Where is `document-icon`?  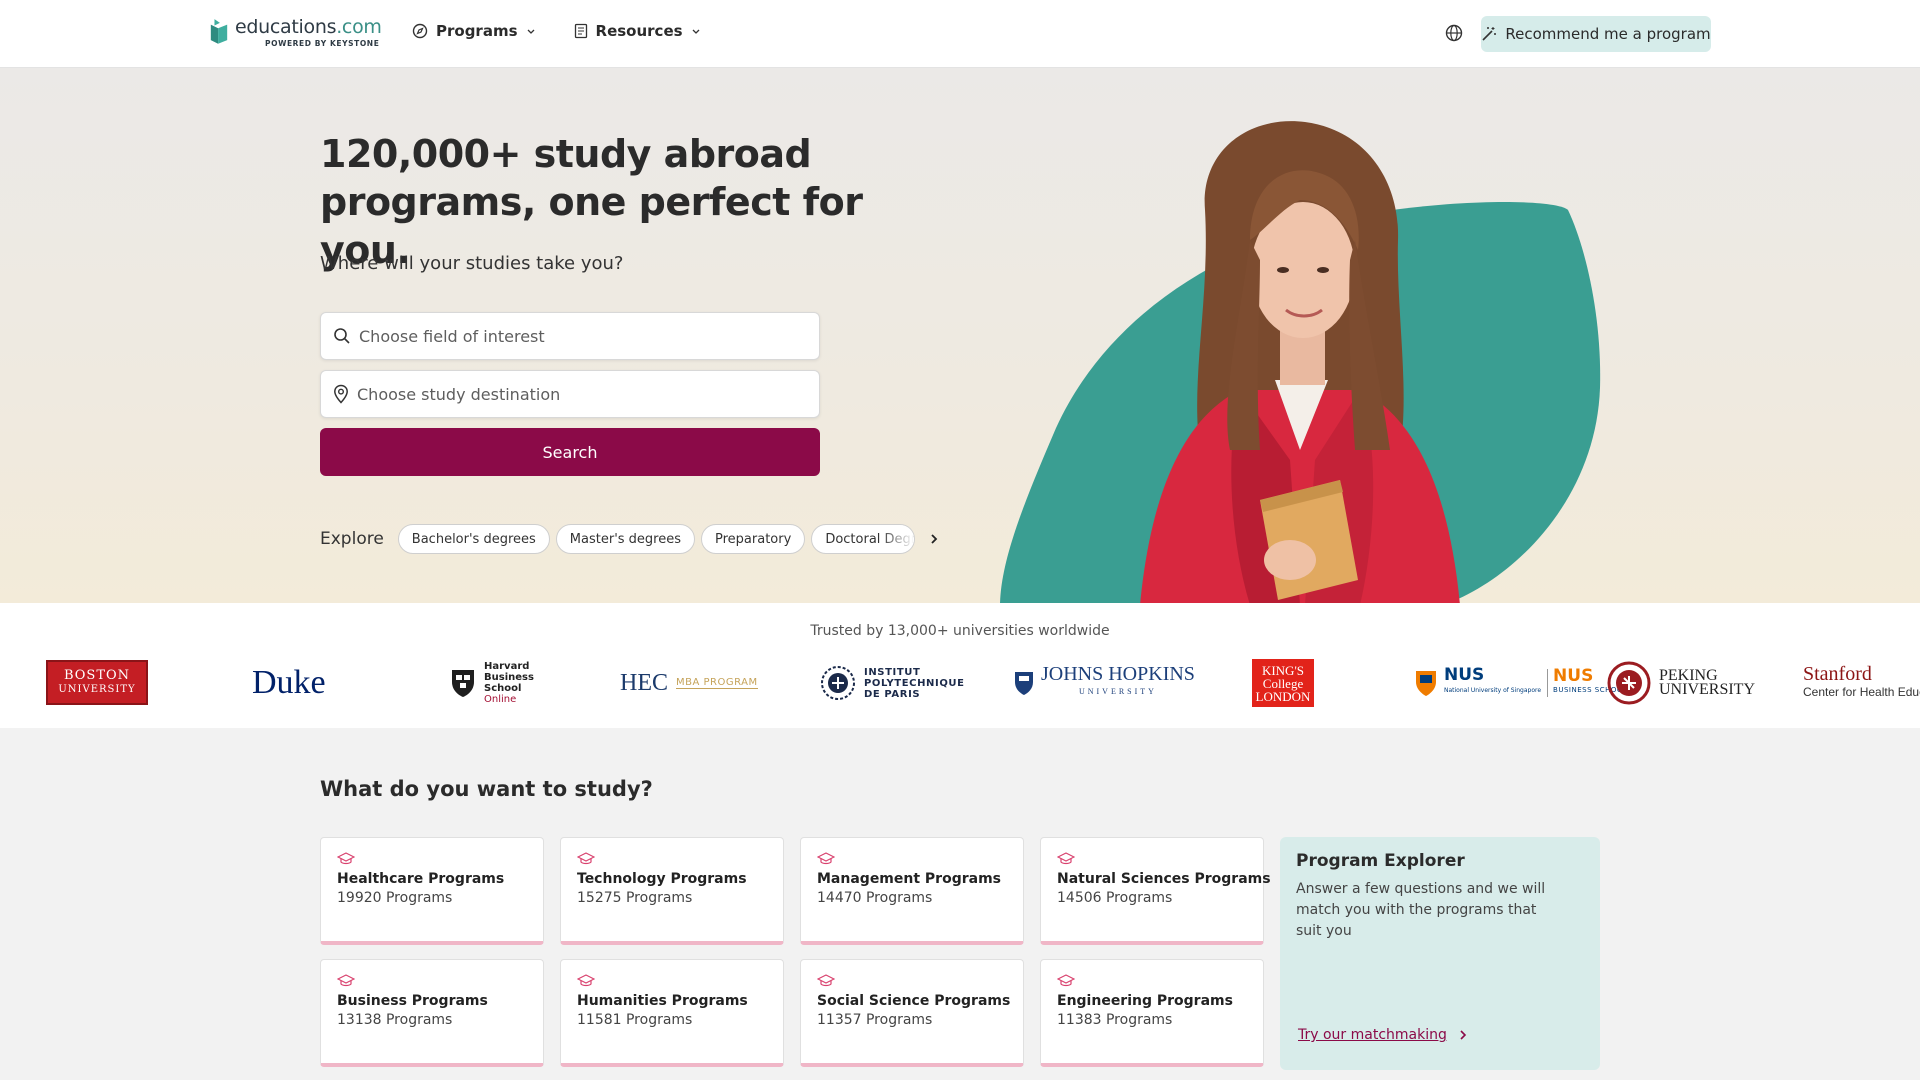
document-icon is located at coordinates (580, 31).